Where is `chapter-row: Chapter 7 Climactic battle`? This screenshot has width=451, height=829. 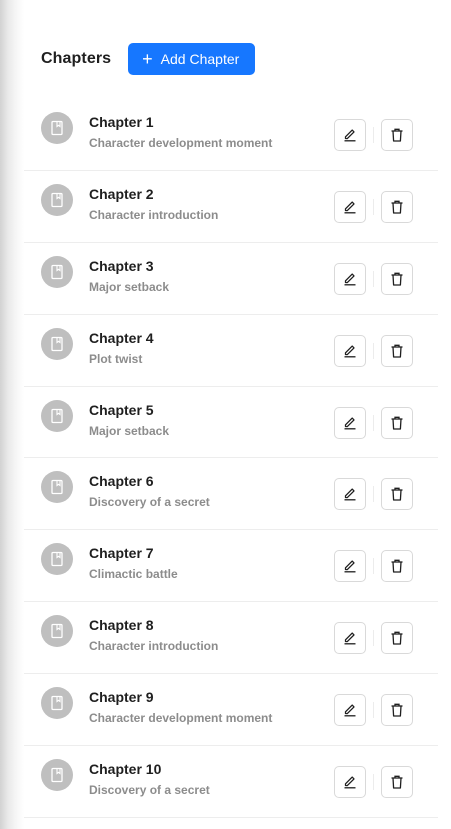 chapter-row: Chapter 7 Climactic battle is located at coordinates (231, 566).